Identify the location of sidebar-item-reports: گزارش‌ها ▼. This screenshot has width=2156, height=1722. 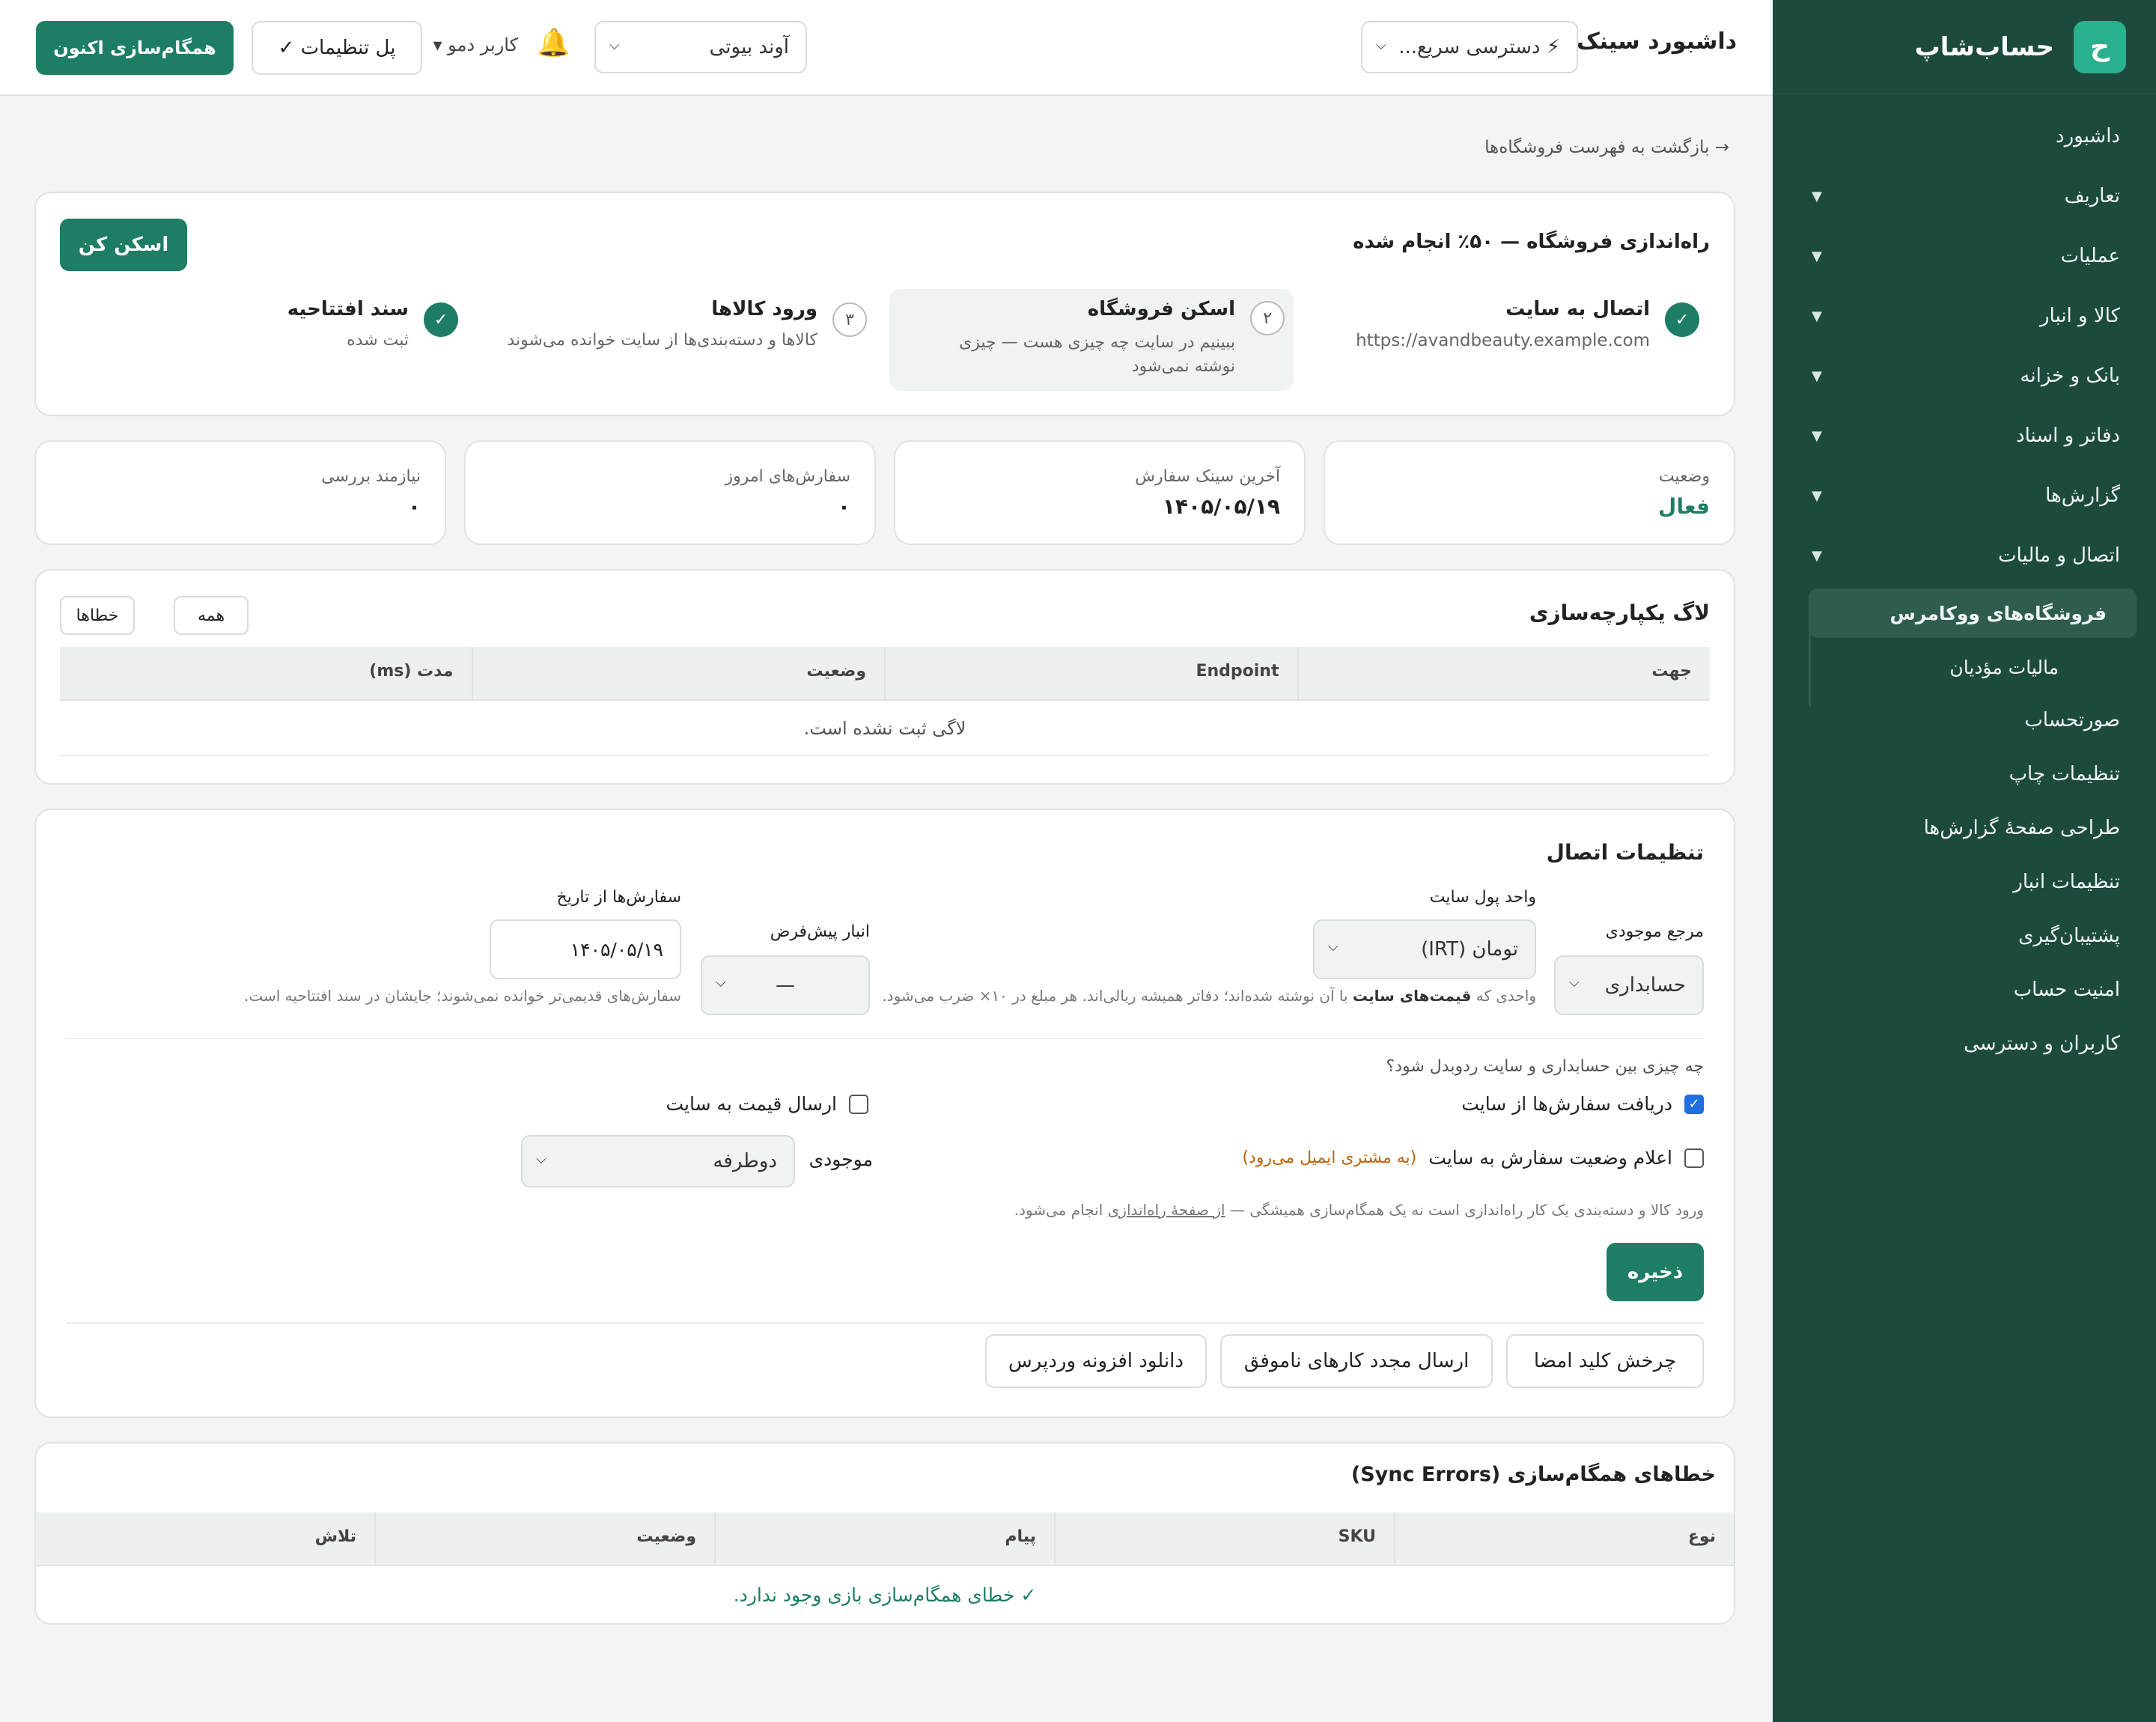
(1964, 496).